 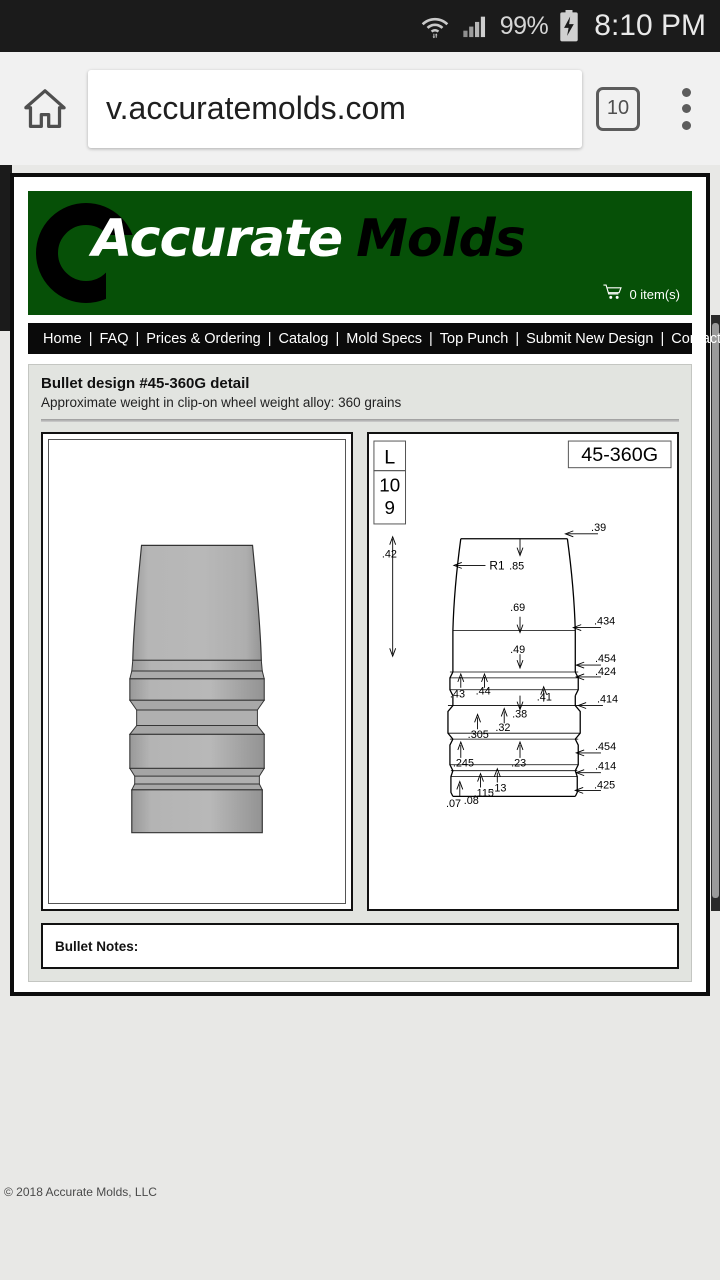 I want to click on dim-seg-41: .41, so click(x=544, y=698).